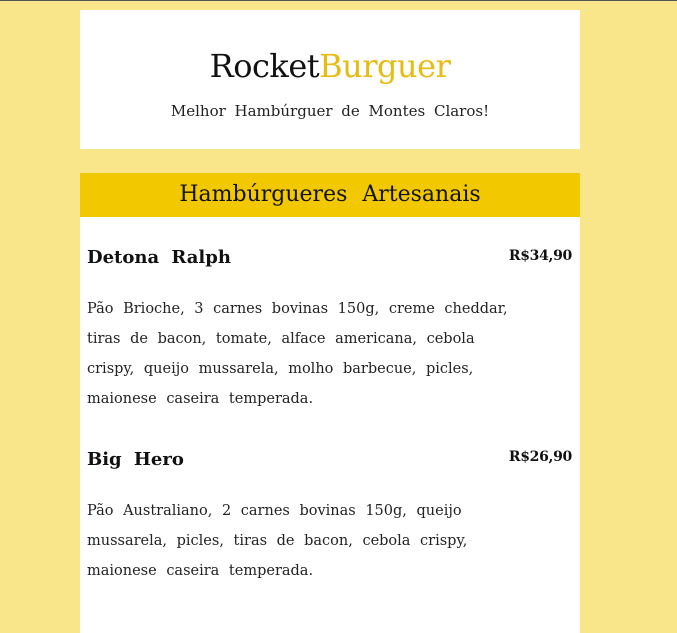 This screenshot has height=633, width=677. I want to click on brand-logo: RocketBurguer, so click(330, 66).